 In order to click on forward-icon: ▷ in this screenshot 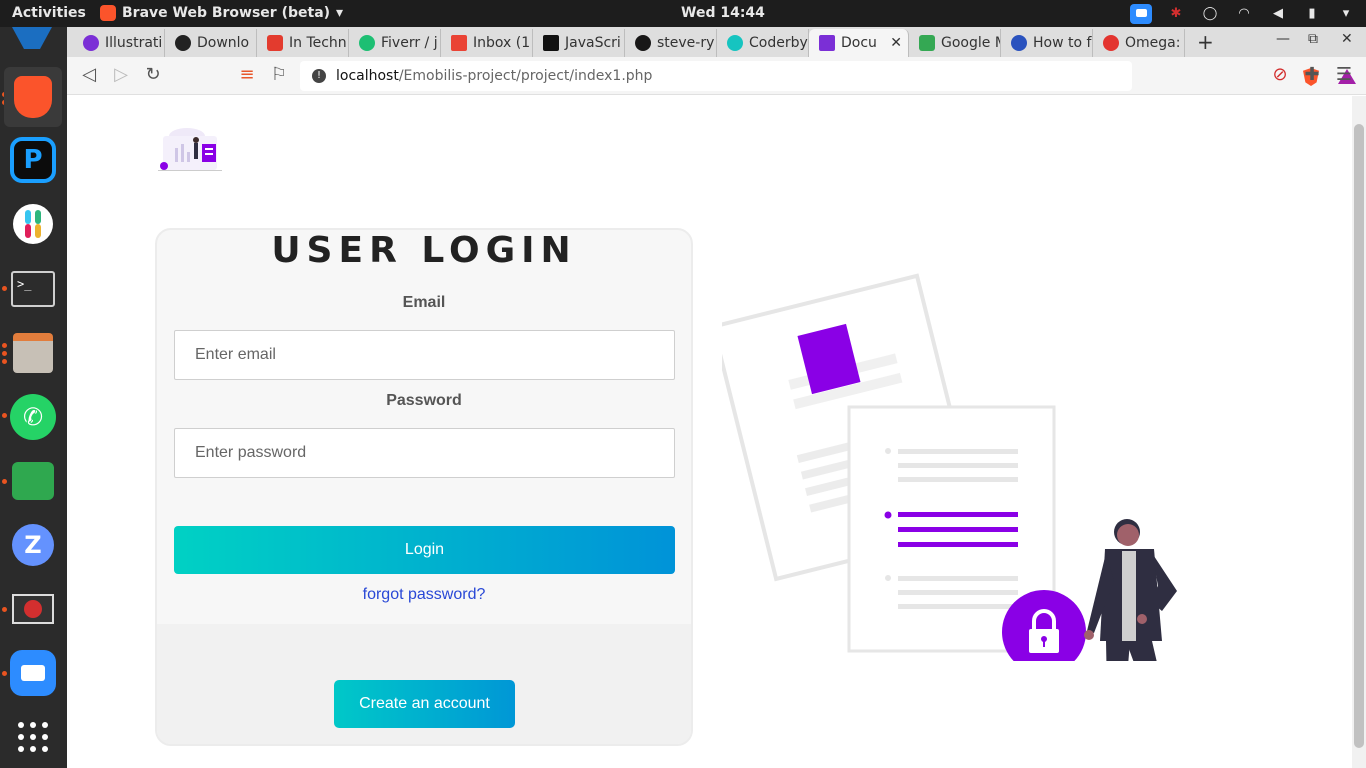, I will do `click(121, 75)`.